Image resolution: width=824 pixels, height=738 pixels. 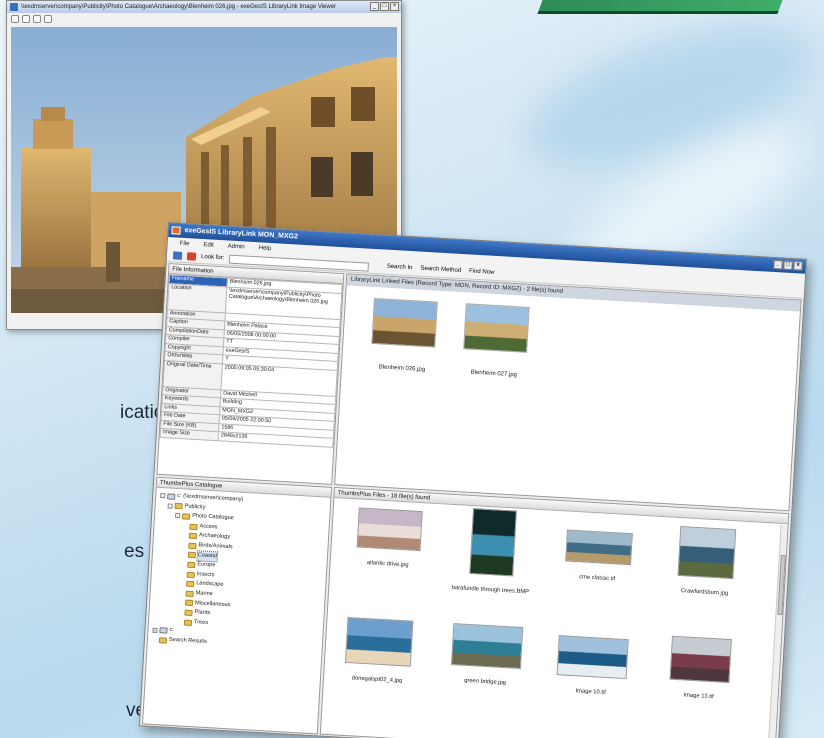 What do you see at coordinates (188, 640) in the screenshot?
I see `tree-node-label: Search Results` at bounding box center [188, 640].